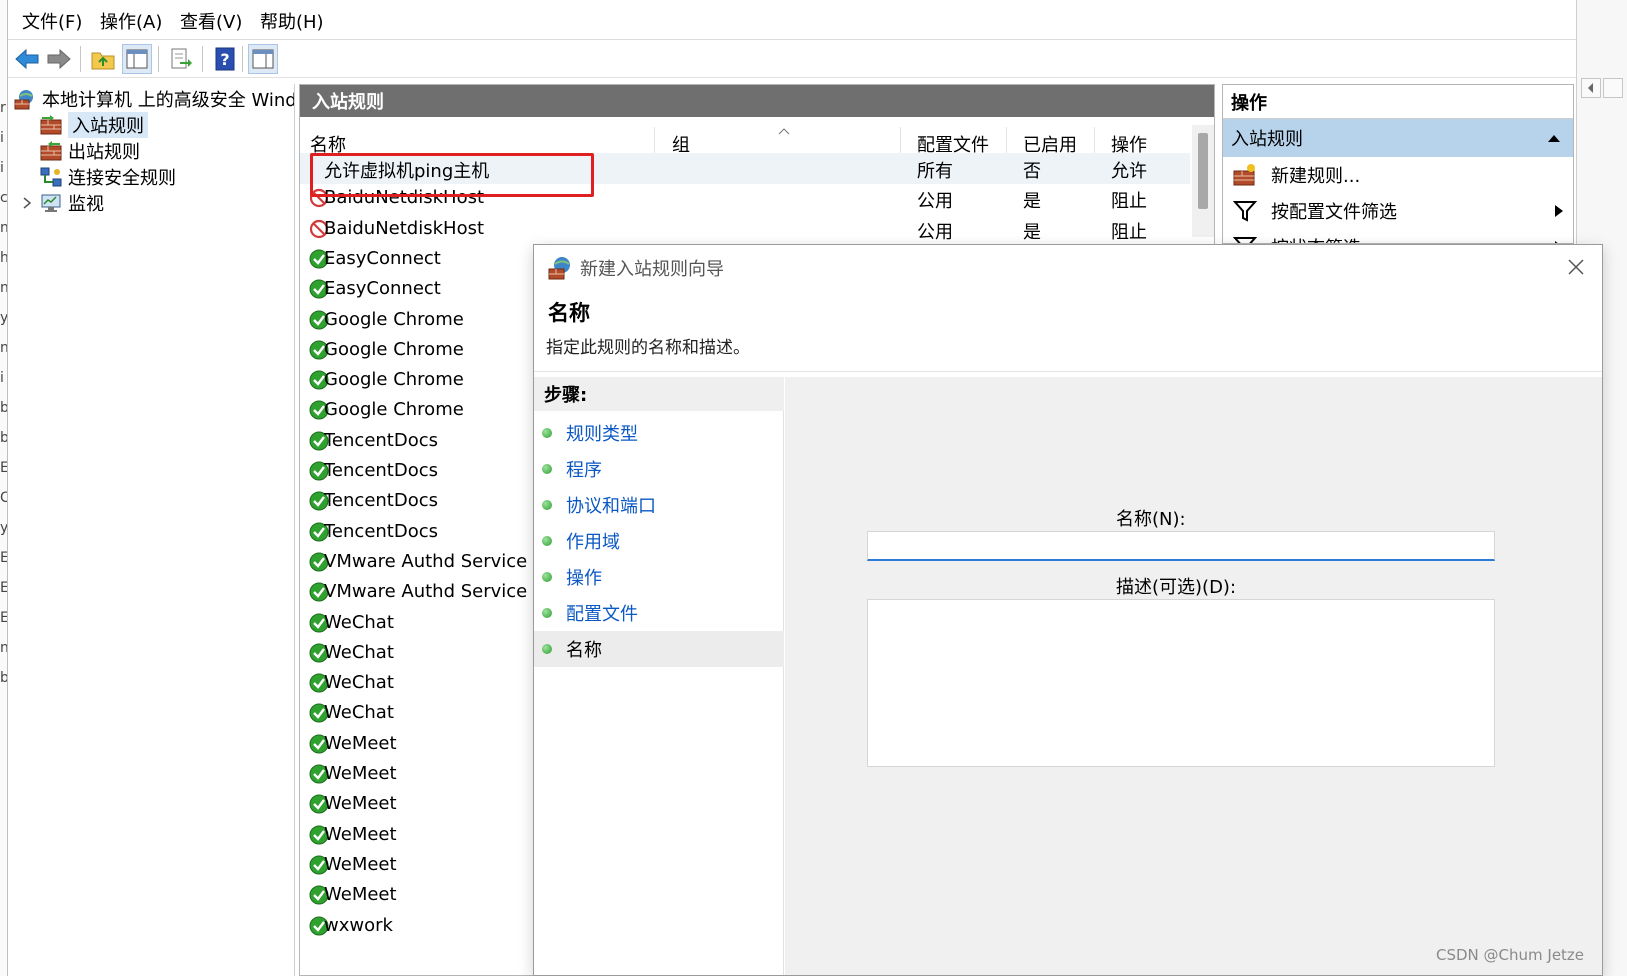 The height and width of the screenshot is (976, 1627). I want to click on menu-file: 文件(F), so click(52, 21).